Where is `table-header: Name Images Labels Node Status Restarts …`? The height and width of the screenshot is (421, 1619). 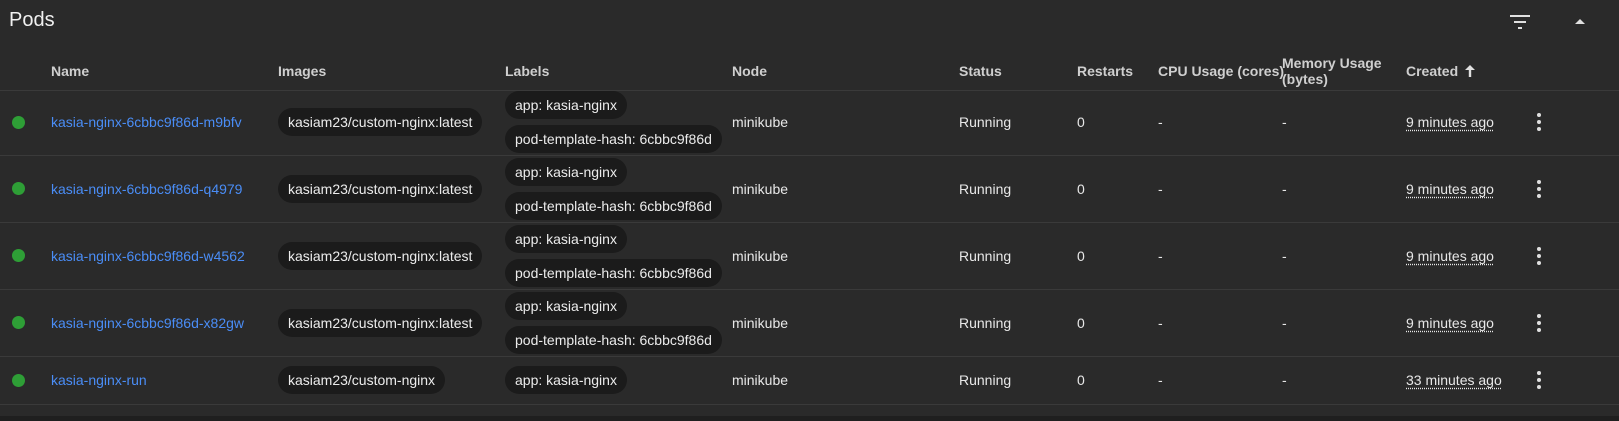
table-header: Name Images Labels Node Status Restarts … is located at coordinates (809, 71).